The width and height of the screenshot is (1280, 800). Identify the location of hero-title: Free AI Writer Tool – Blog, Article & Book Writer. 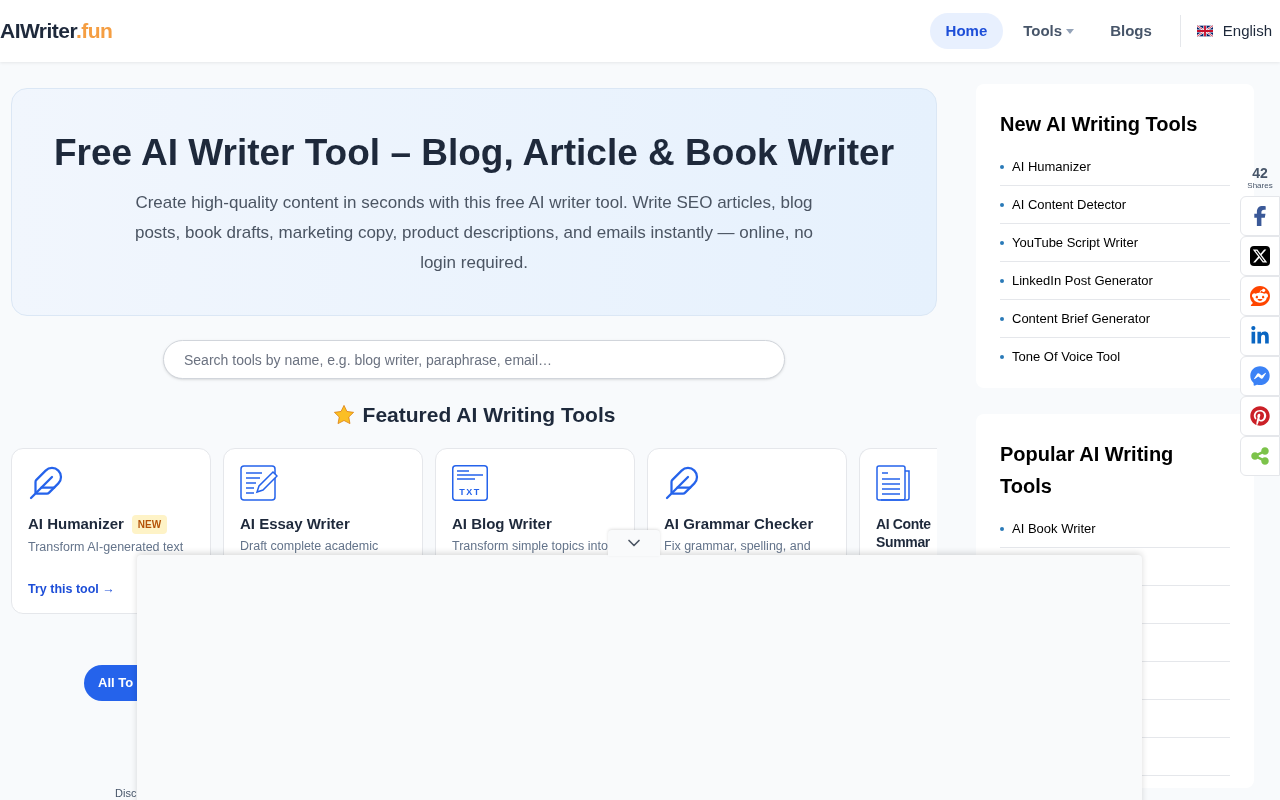
(474, 153).